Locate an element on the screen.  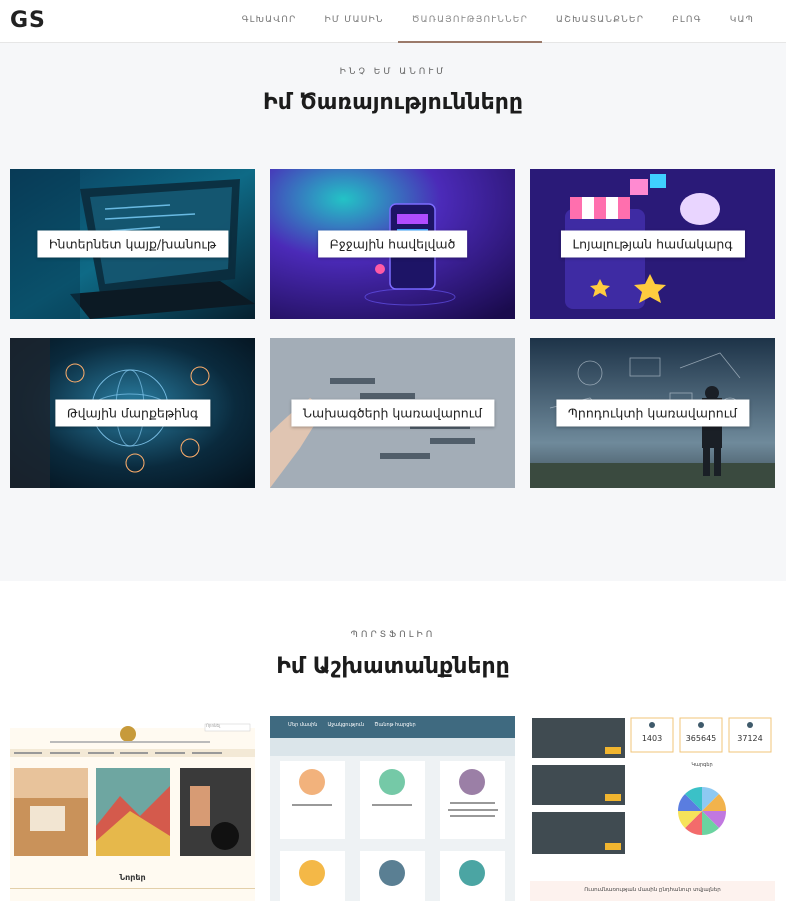
service-card-label: Բջջային հավելված is located at coordinates (392, 244).